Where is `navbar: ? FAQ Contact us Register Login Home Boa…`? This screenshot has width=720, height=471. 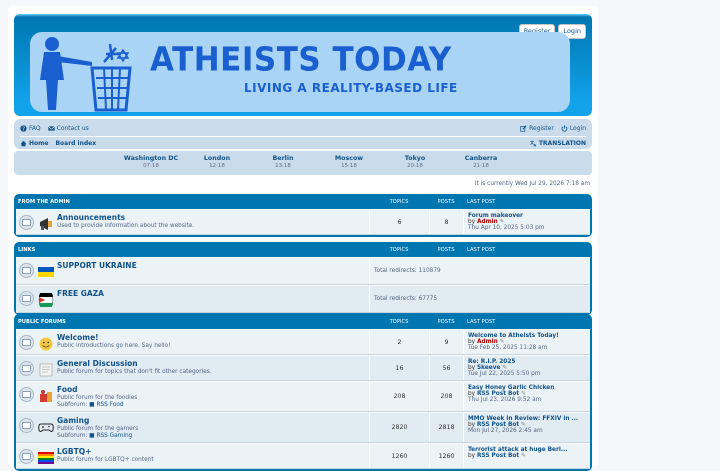
navbar: ? FAQ Contact us Register Login Home Boa… is located at coordinates (303, 134).